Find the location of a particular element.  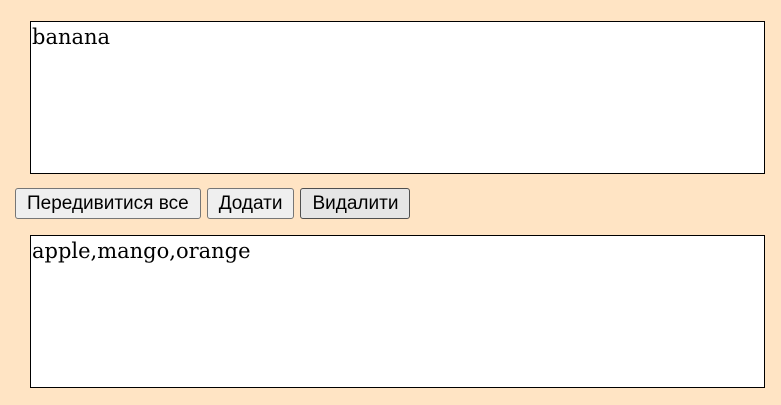

delete-button: Видалити is located at coordinates (355, 203).